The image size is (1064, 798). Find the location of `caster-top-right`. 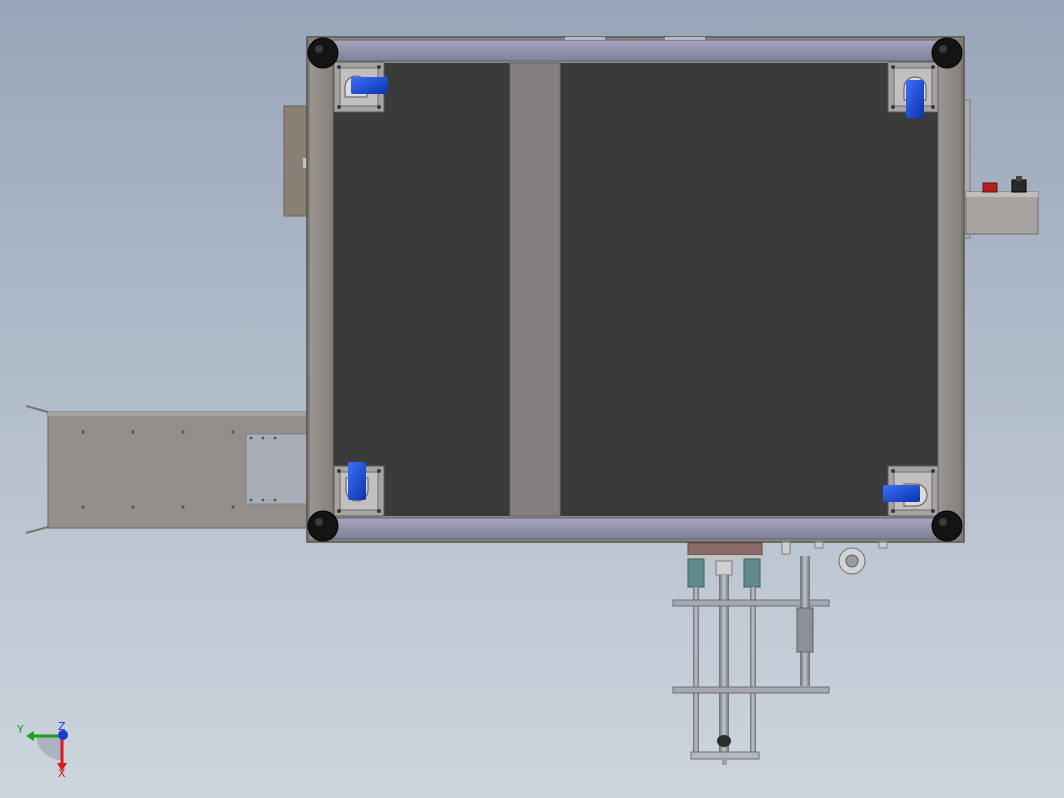

caster-top-right is located at coordinates (913, 89).